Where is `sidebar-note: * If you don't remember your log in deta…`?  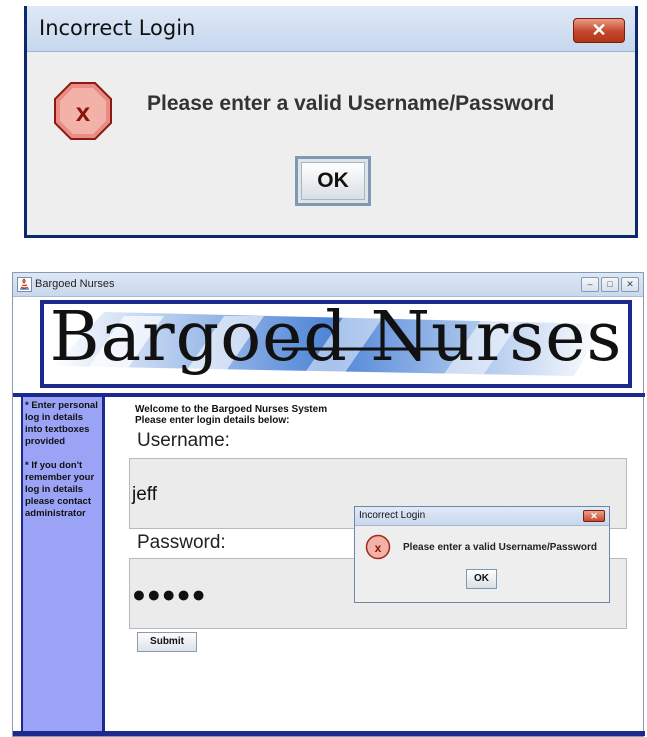 sidebar-note: * If you don't remember your log in deta… is located at coordinates (60, 489).